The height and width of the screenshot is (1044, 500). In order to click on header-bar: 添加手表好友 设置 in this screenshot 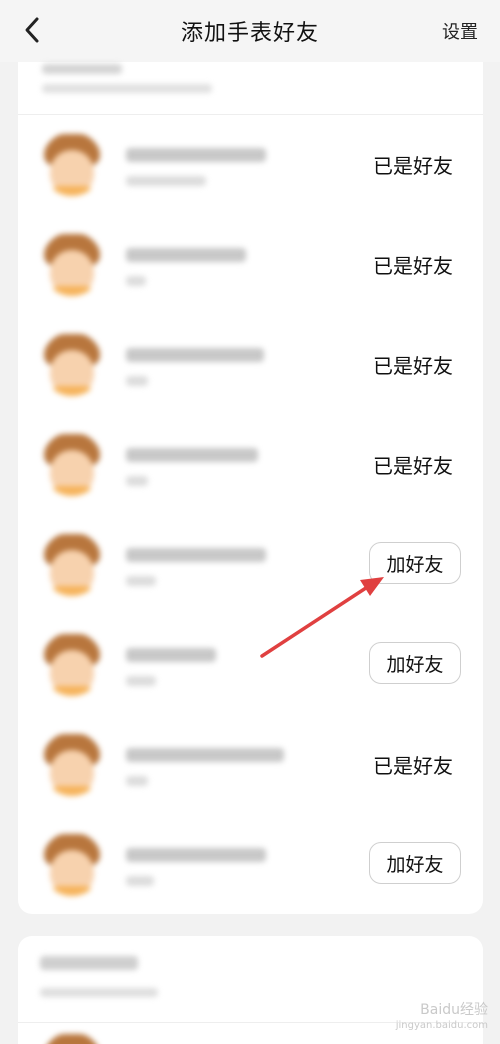, I will do `click(250, 31)`.